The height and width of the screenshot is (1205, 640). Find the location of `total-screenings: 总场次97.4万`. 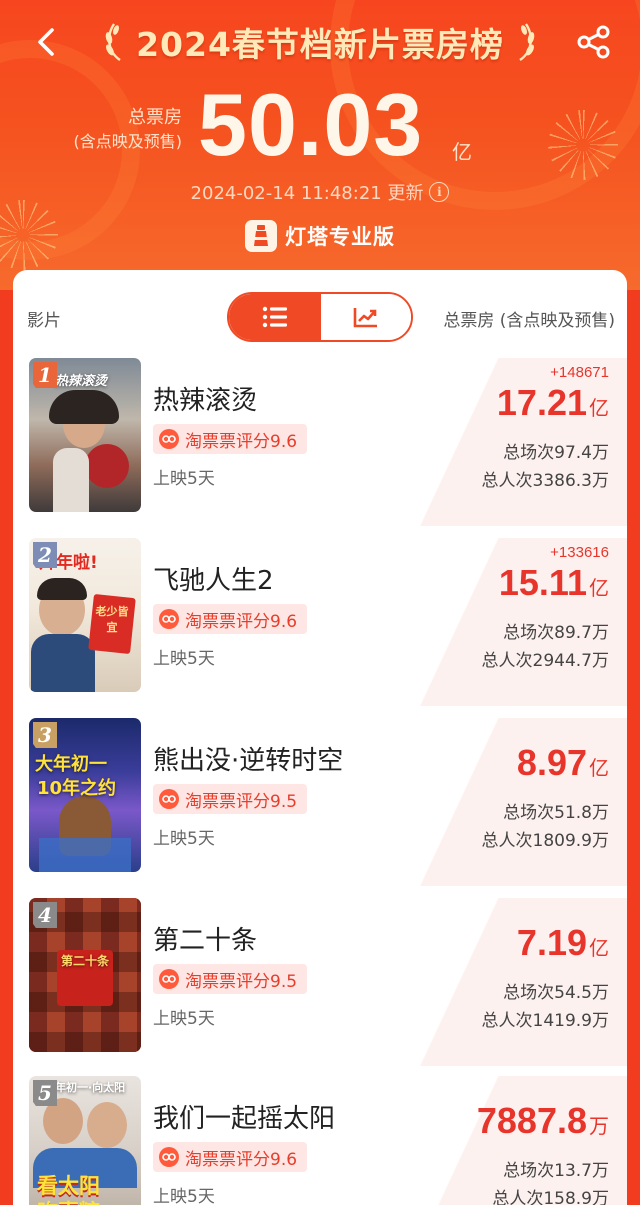

total-screenings: 总场次97.4万 is located at coordinates (556, 453).